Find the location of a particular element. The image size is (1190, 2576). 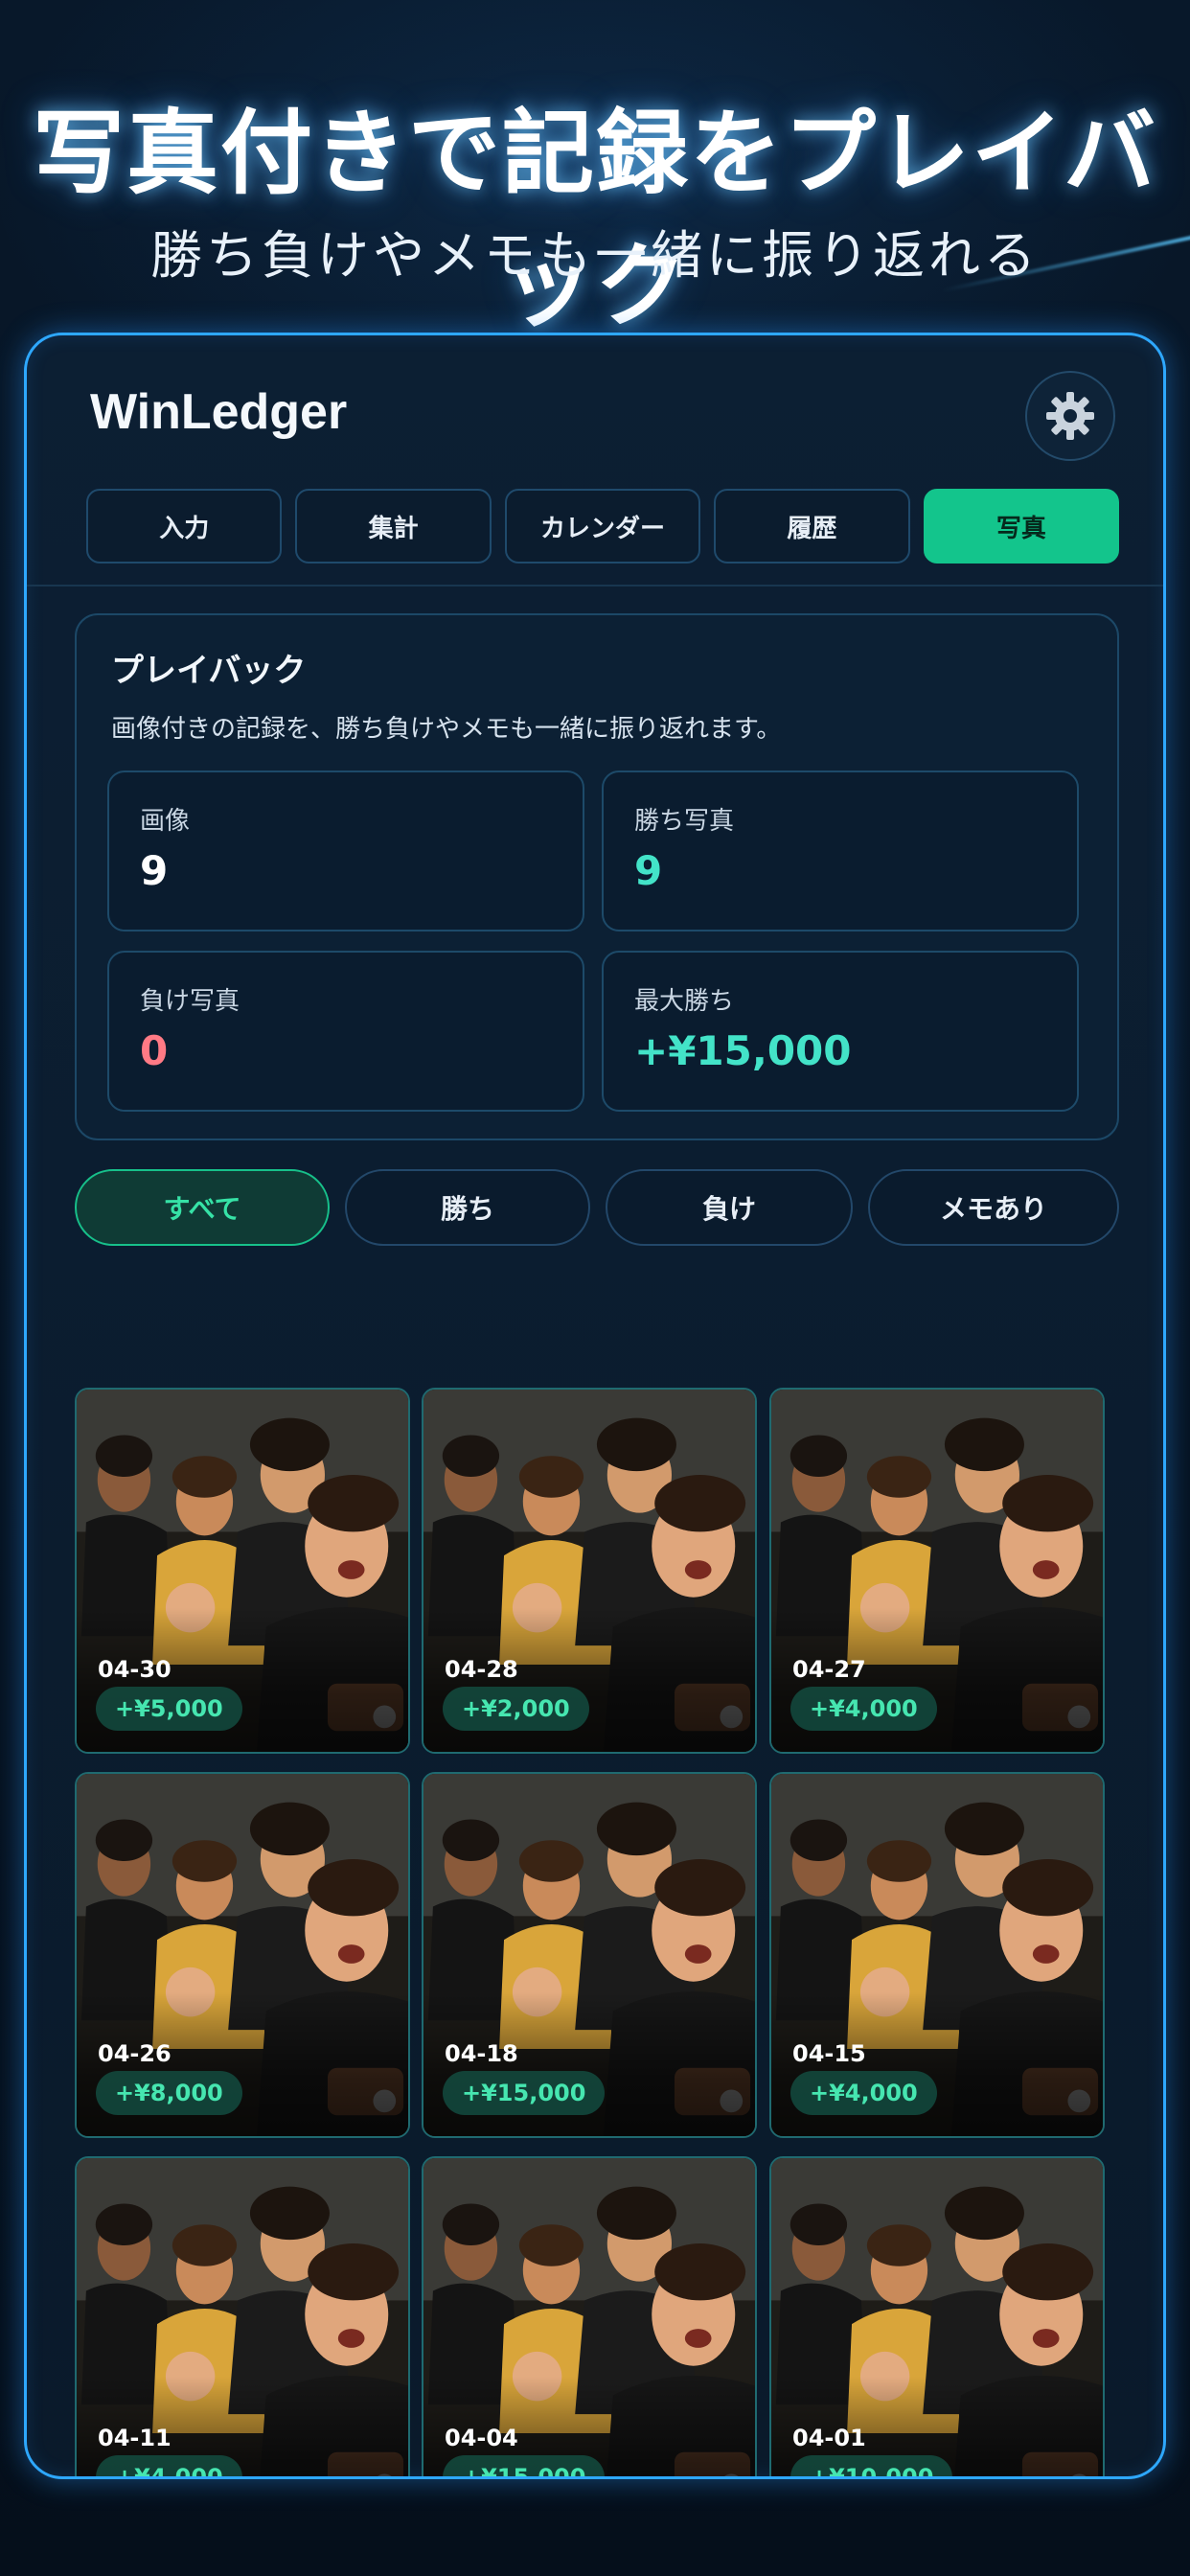

gear-icon is located at coordinates (1070, 416).